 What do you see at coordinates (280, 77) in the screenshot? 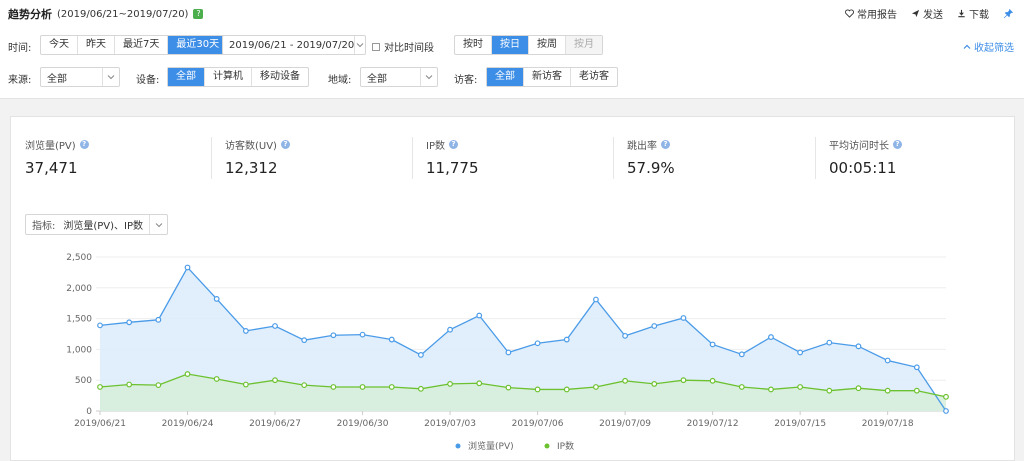
I see `device-option-mobile: 移动设备` at bounding box center [280, 77].